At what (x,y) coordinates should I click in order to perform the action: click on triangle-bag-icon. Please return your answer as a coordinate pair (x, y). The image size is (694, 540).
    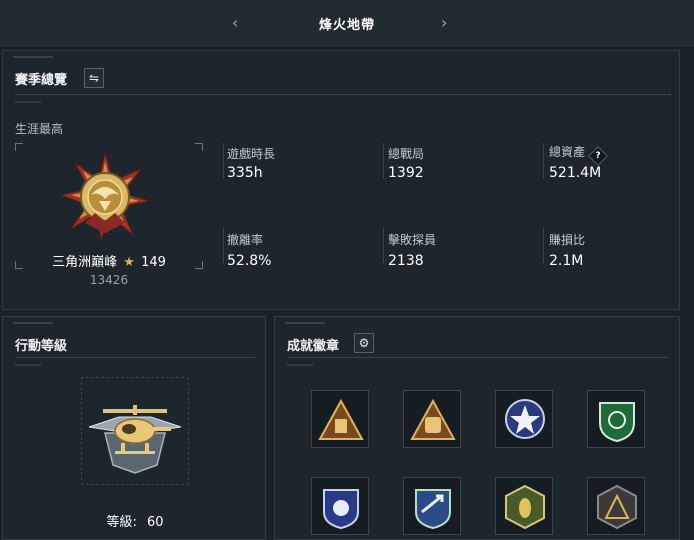
    Looking at the image, I should click on (433, 419).